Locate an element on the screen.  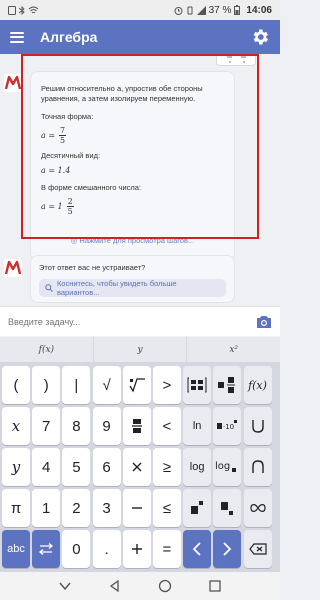
key-greater-than: > is located at coordinates (166, 385).